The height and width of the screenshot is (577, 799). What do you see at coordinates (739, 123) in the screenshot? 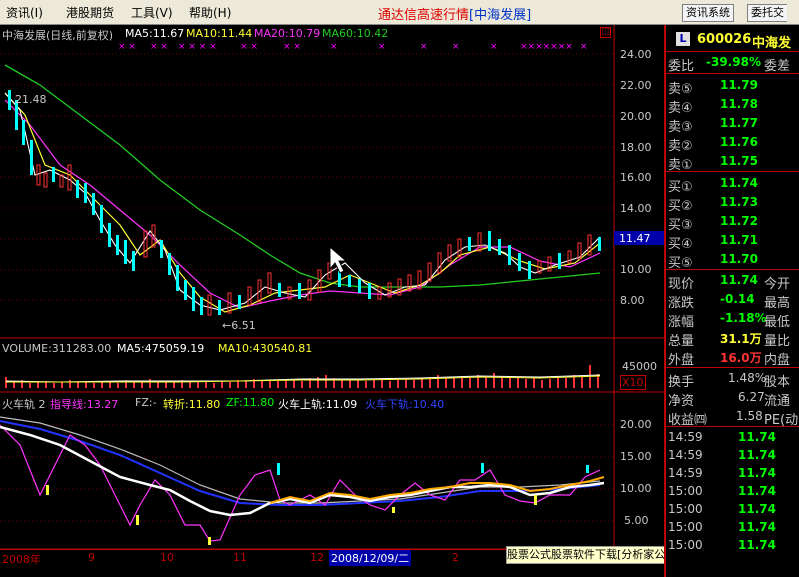
I see `sell-price: 11.77` at bounding box center [739, 123].